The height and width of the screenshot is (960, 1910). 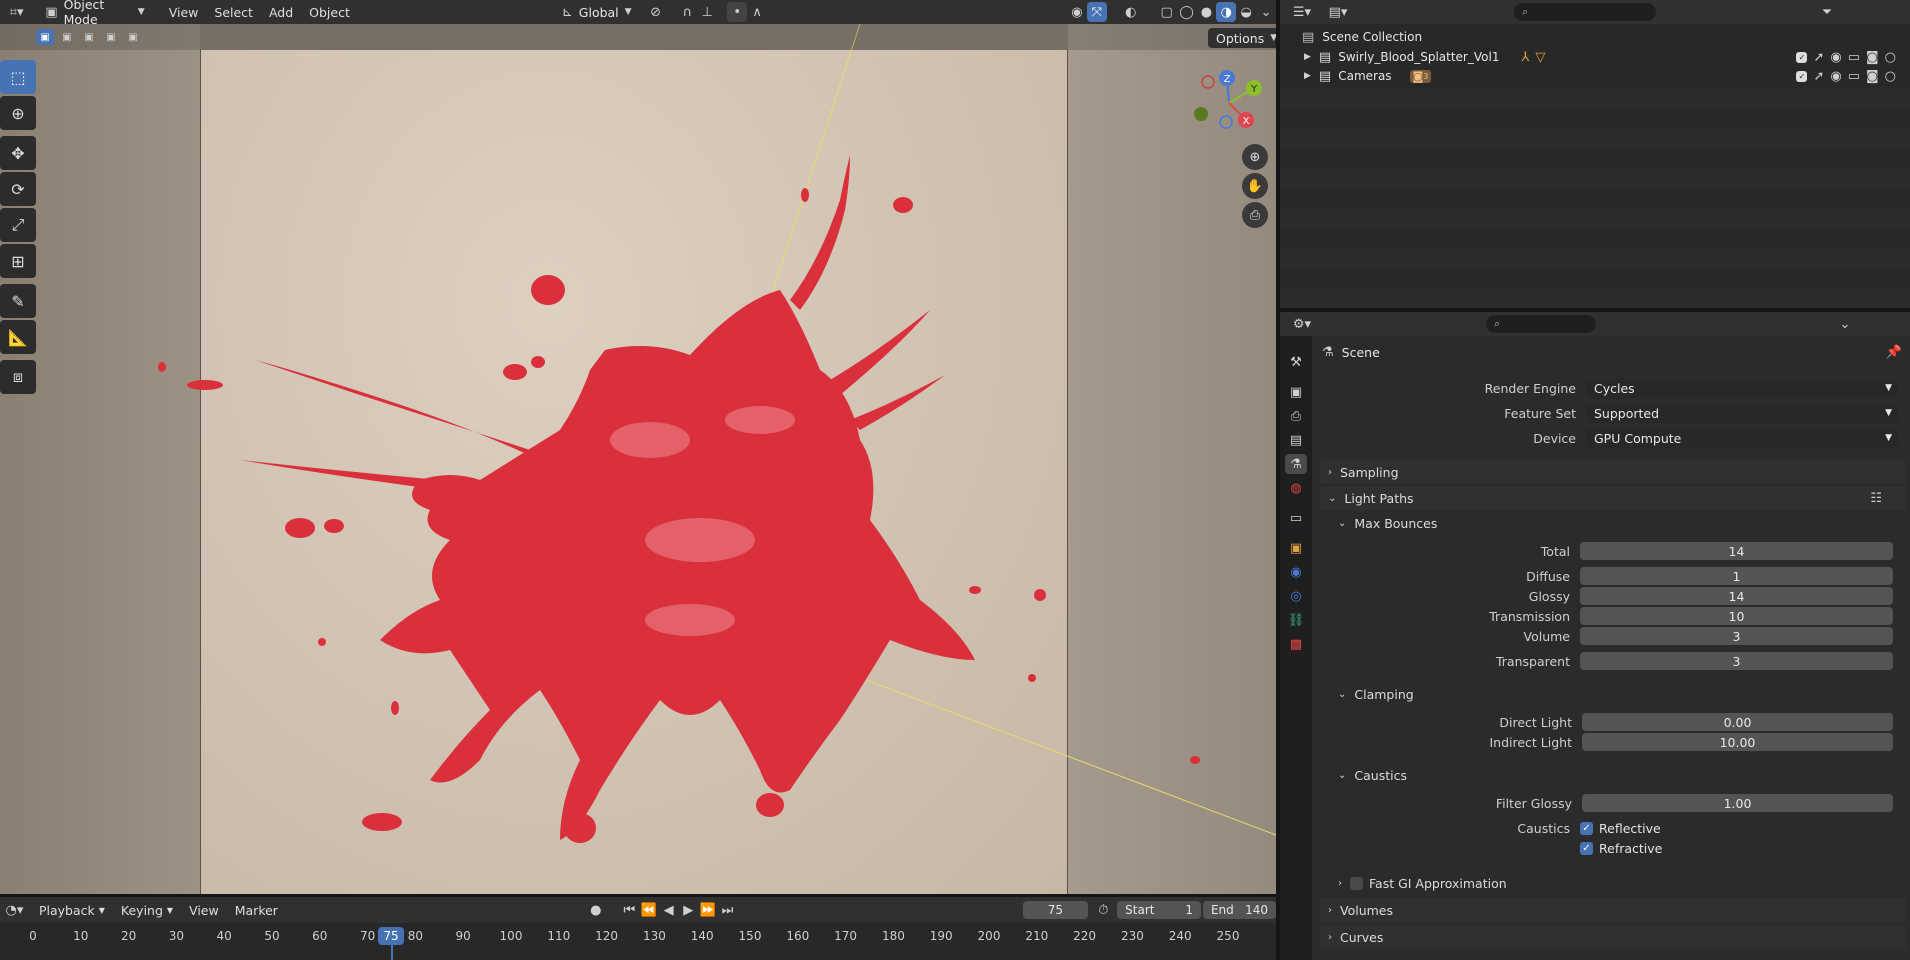 I want to click on filter-glossy-field: 1.00, so click(x=1737, y=803).